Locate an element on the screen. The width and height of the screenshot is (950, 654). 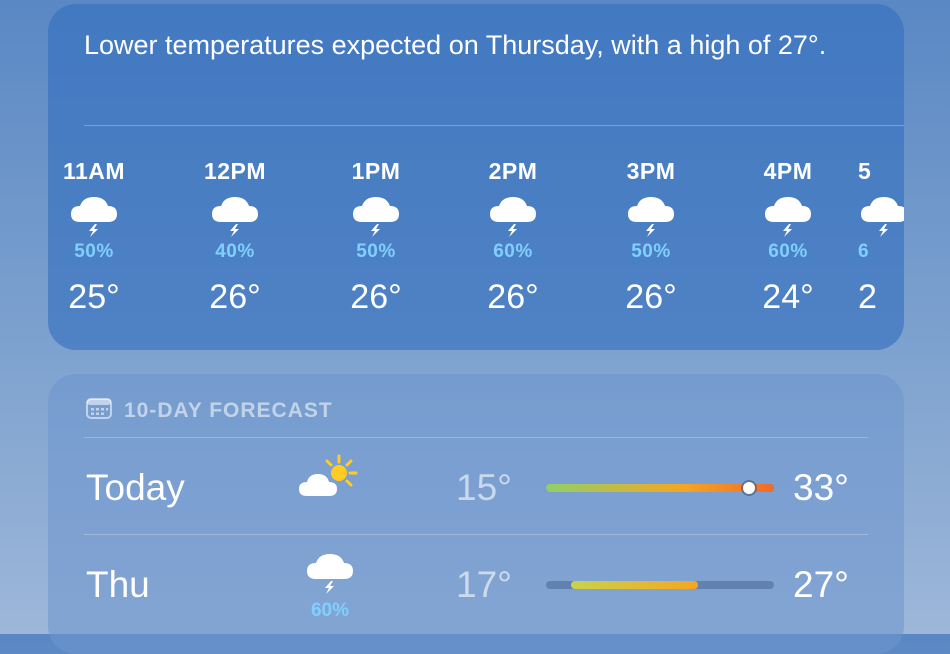
forecast-header-label: 10-DAY FORECAST is located at coordinates (228, 410).